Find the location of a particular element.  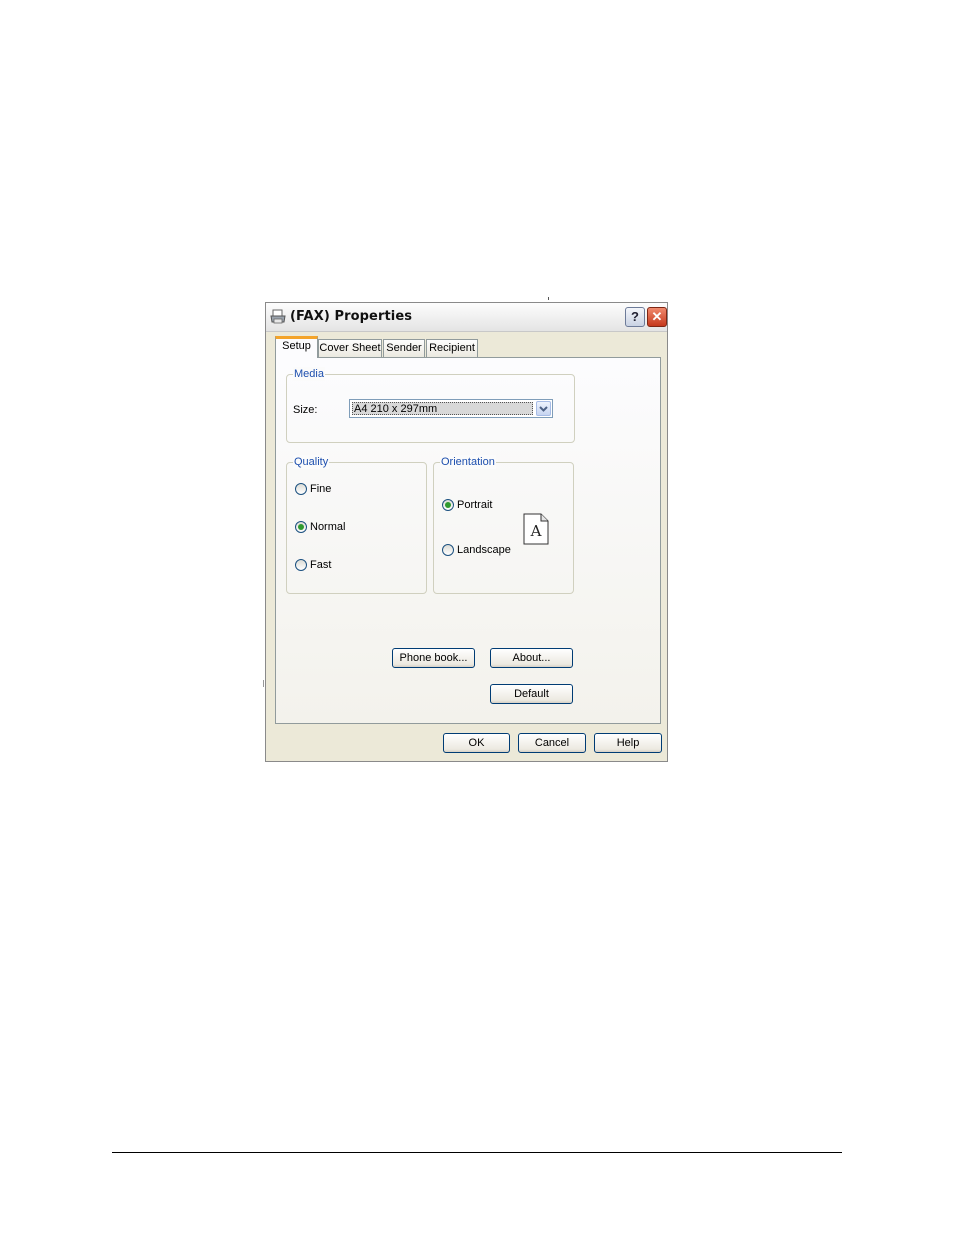

printer-icon is located at coordinates (278, 316).